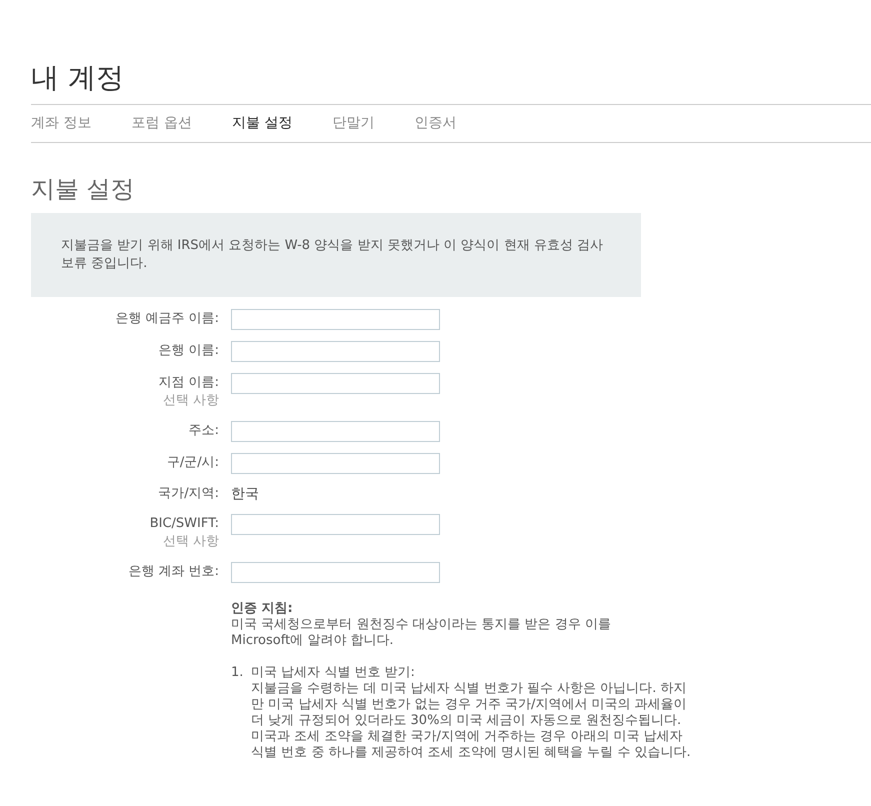  What do you see at coordinates (336, 255) in the screenshot?
I see `notice-panel: 지불금을 받기 위해 IRS에서 요청하는 W-8 양식을 받지 못했거나 이 양식이 현재 유효성 검사 보류 중입니다.` at bounding box center [336, 255].